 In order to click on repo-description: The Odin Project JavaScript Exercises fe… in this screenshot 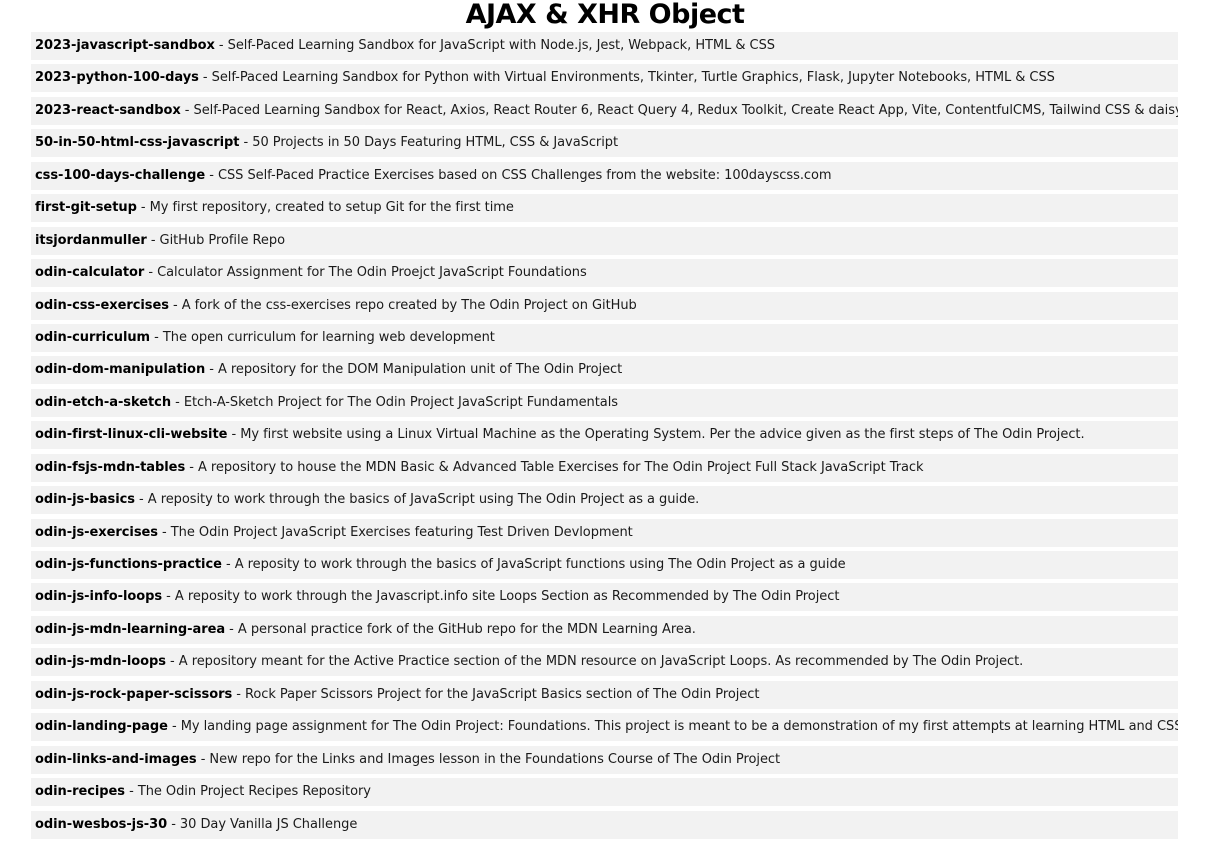, I will do `click(401, 532)`.